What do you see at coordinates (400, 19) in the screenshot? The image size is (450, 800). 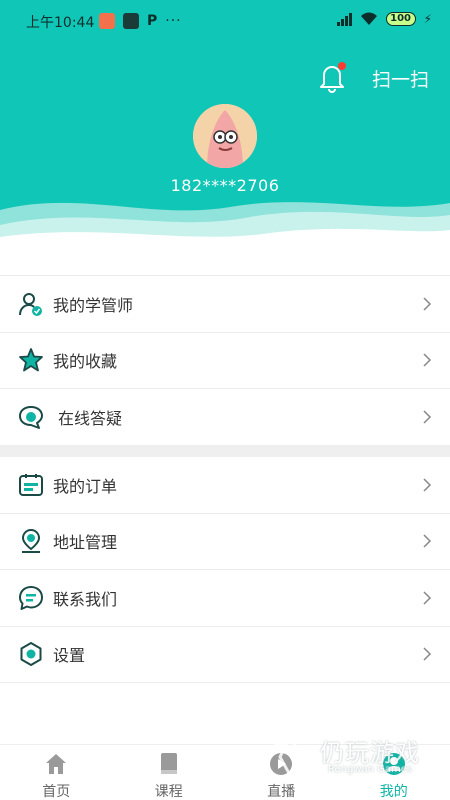 I see `battery-icon: 100` at bounding box center [400, 19].